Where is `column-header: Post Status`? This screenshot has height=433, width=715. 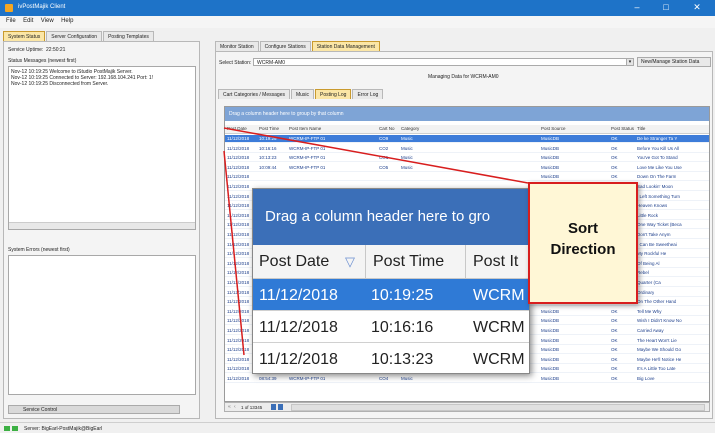
column-header: Post Status is located at coordinates (622, 128).